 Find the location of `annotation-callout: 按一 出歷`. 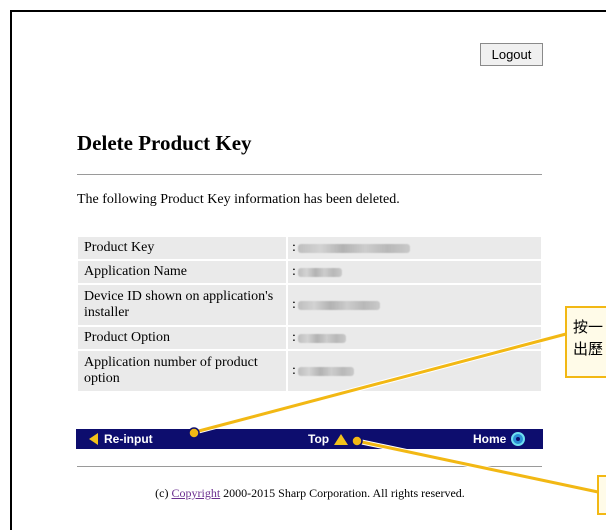

annotation-callout: 按一 出歷 is located at coordinates (585, 342).